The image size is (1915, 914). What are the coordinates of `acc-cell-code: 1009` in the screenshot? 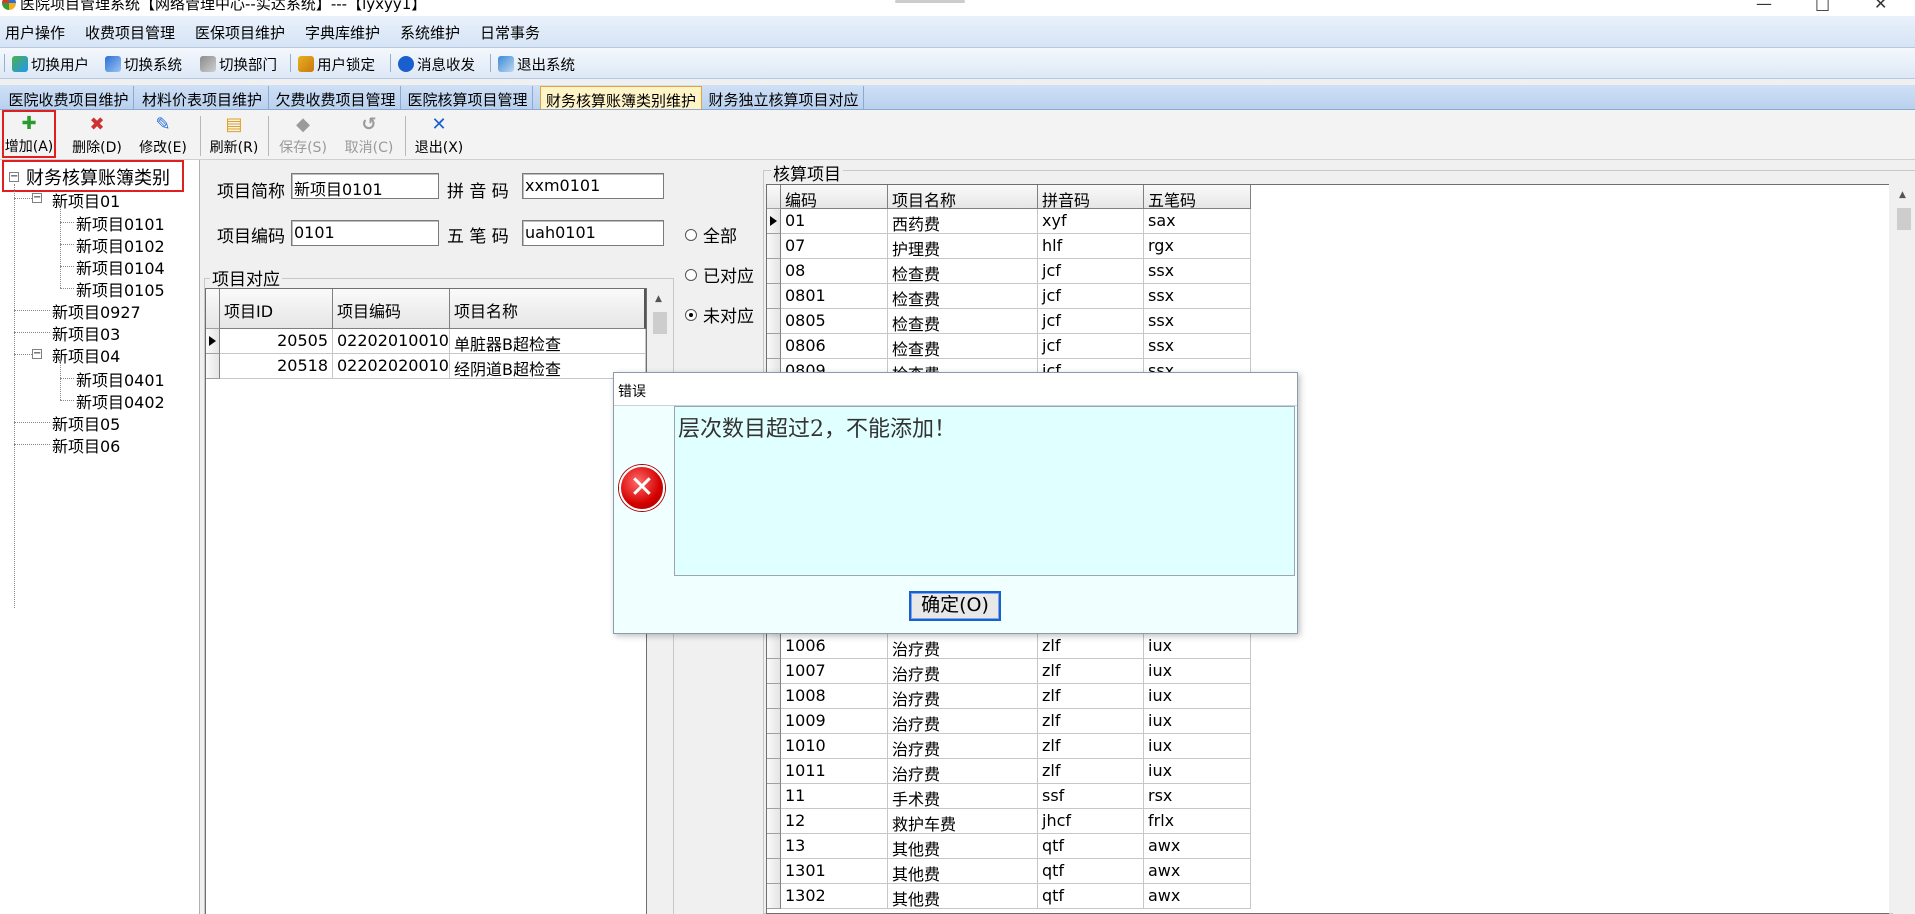 It's located at (834, 721).